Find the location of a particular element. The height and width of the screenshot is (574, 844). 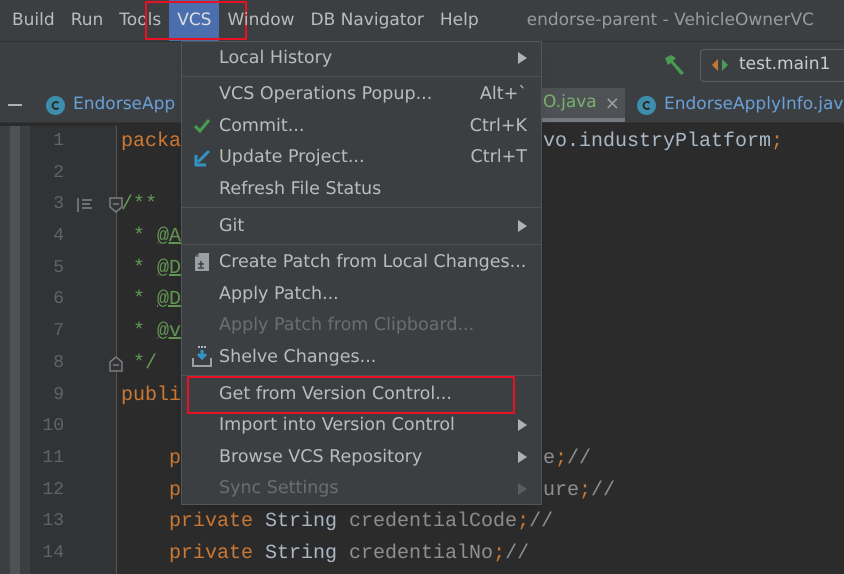

code-line: packa is located at coordinates (151, 141).